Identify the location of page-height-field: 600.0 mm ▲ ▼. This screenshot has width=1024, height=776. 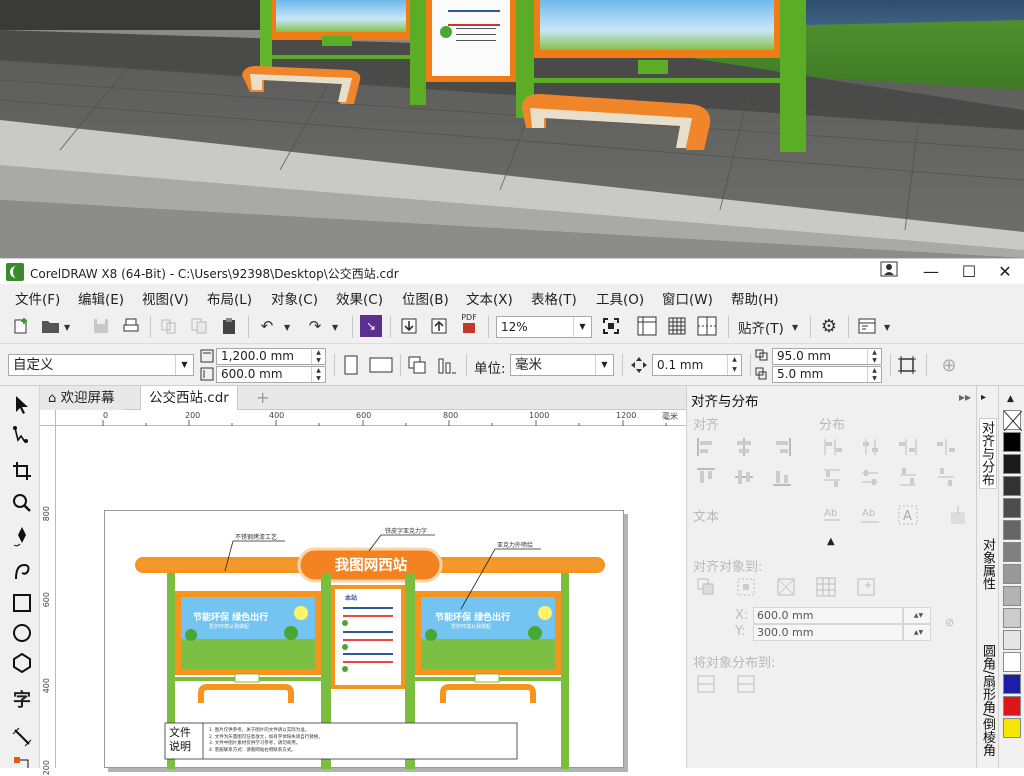
(271, 374).